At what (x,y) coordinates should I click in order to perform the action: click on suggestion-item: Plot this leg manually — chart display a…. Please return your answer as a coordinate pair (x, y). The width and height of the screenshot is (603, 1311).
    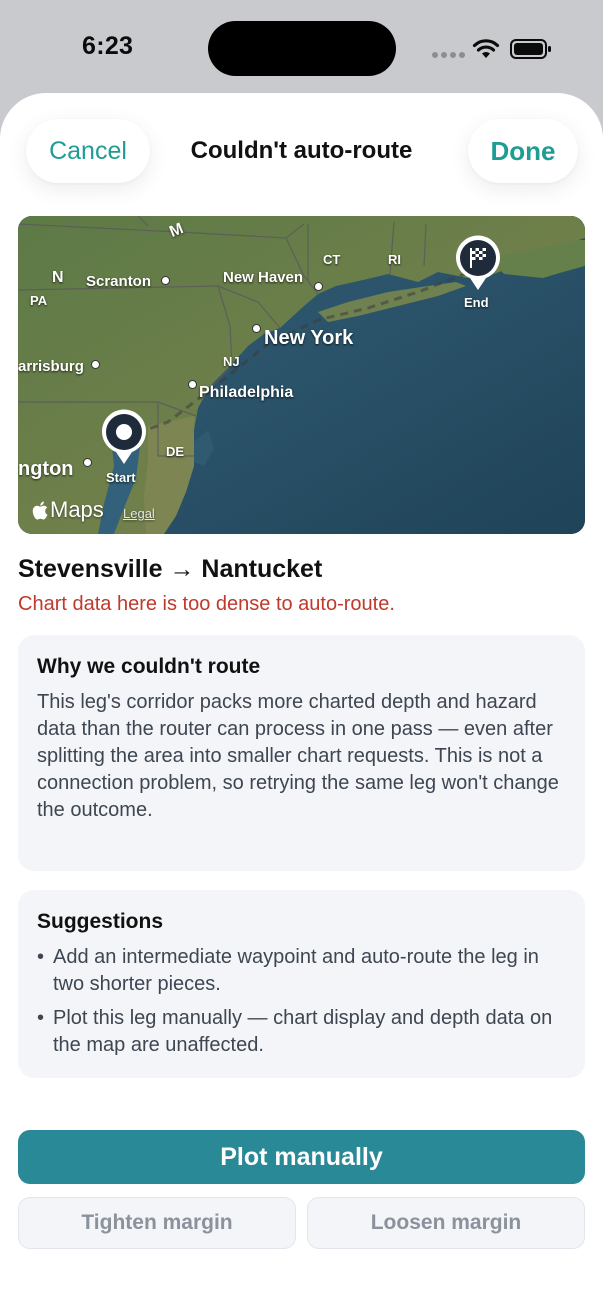
    Looking at the image, I should click on (301, 1032).